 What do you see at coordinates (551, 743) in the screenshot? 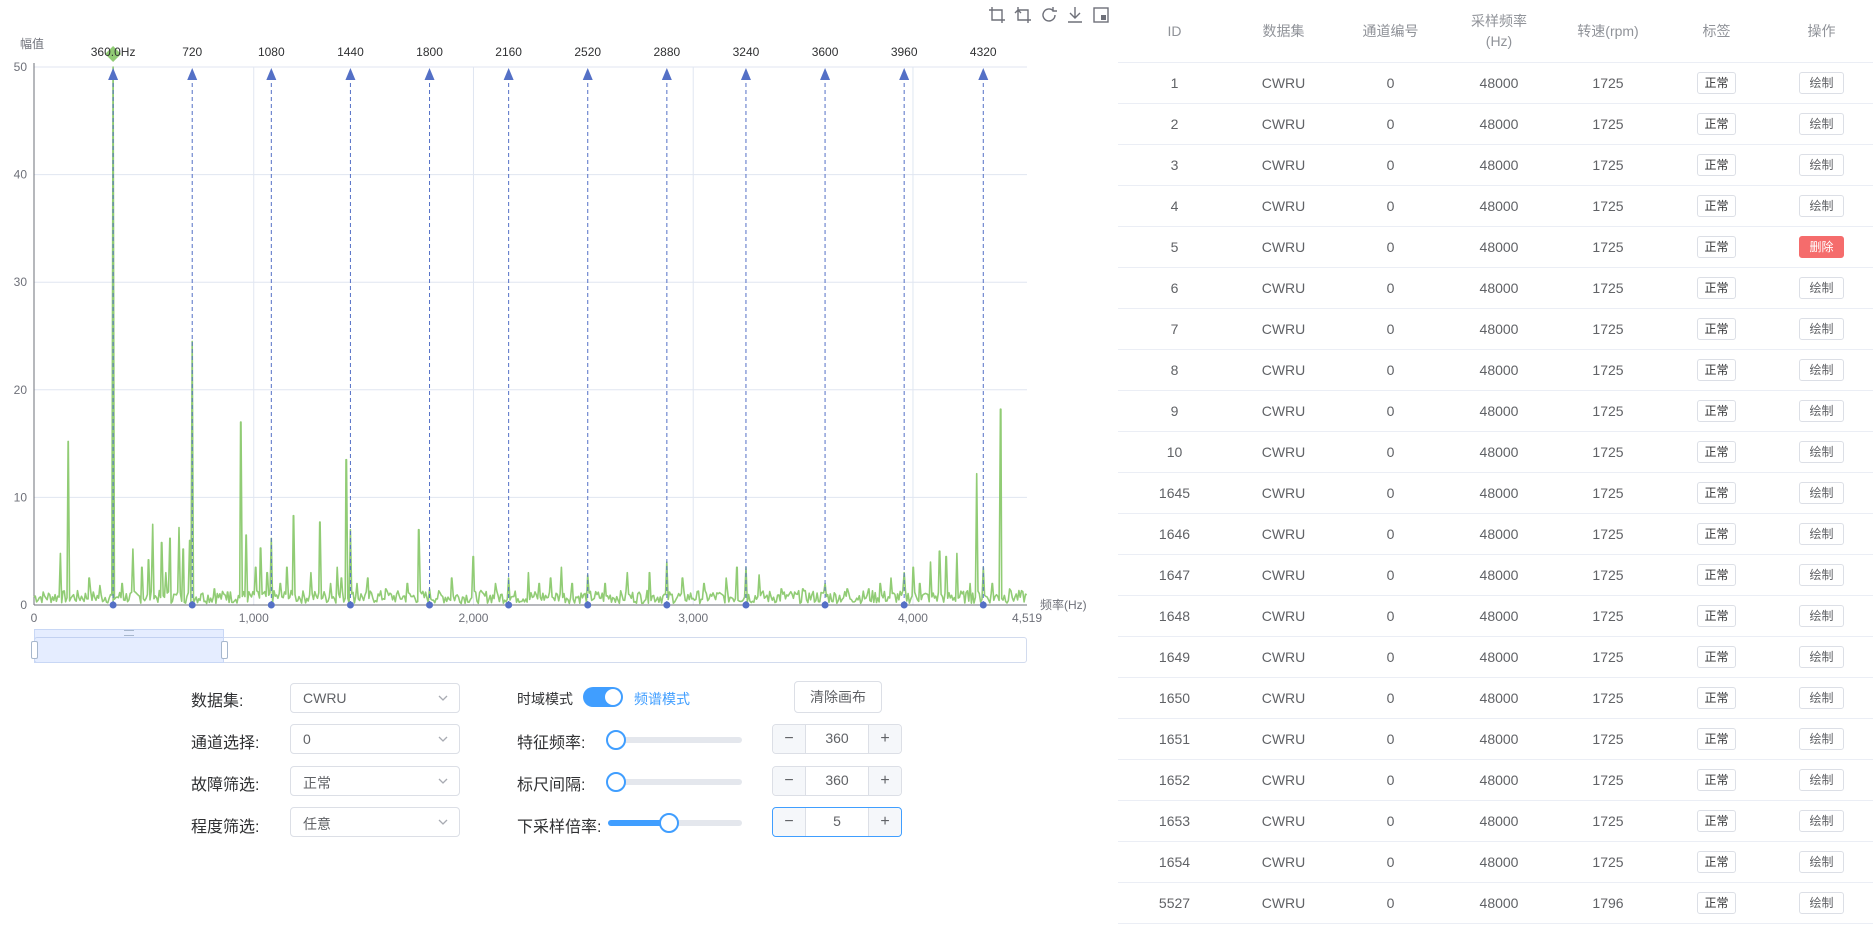
I see `feature-freq-label: 特征频率:` at bounding box center [551, 743].